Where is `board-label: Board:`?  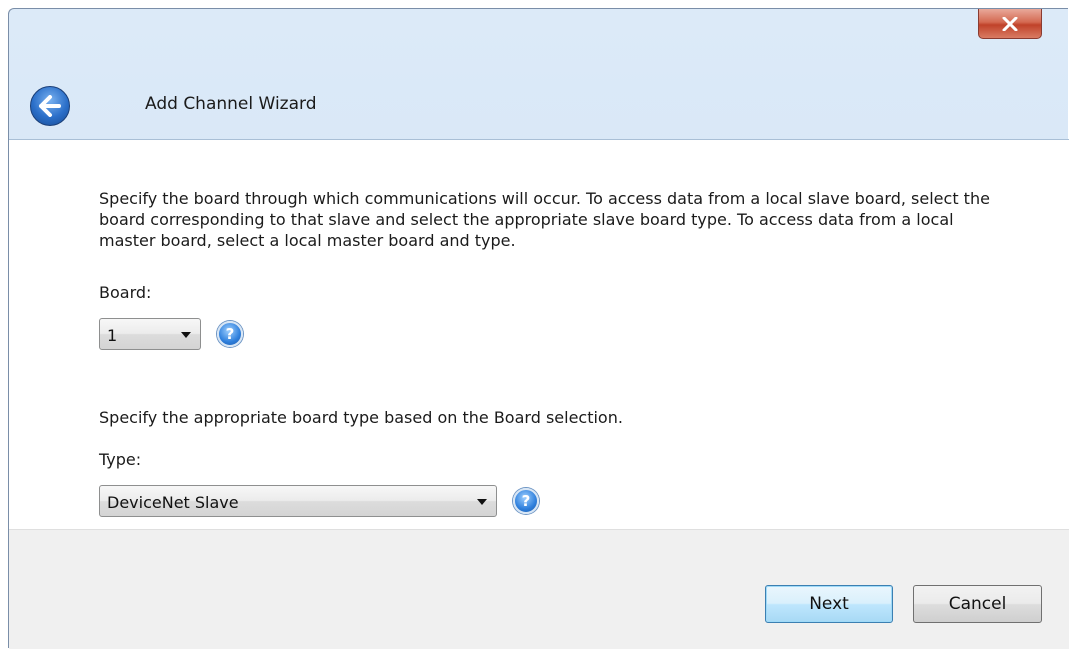 board-label: Board: is located at coordinates (125, 292).